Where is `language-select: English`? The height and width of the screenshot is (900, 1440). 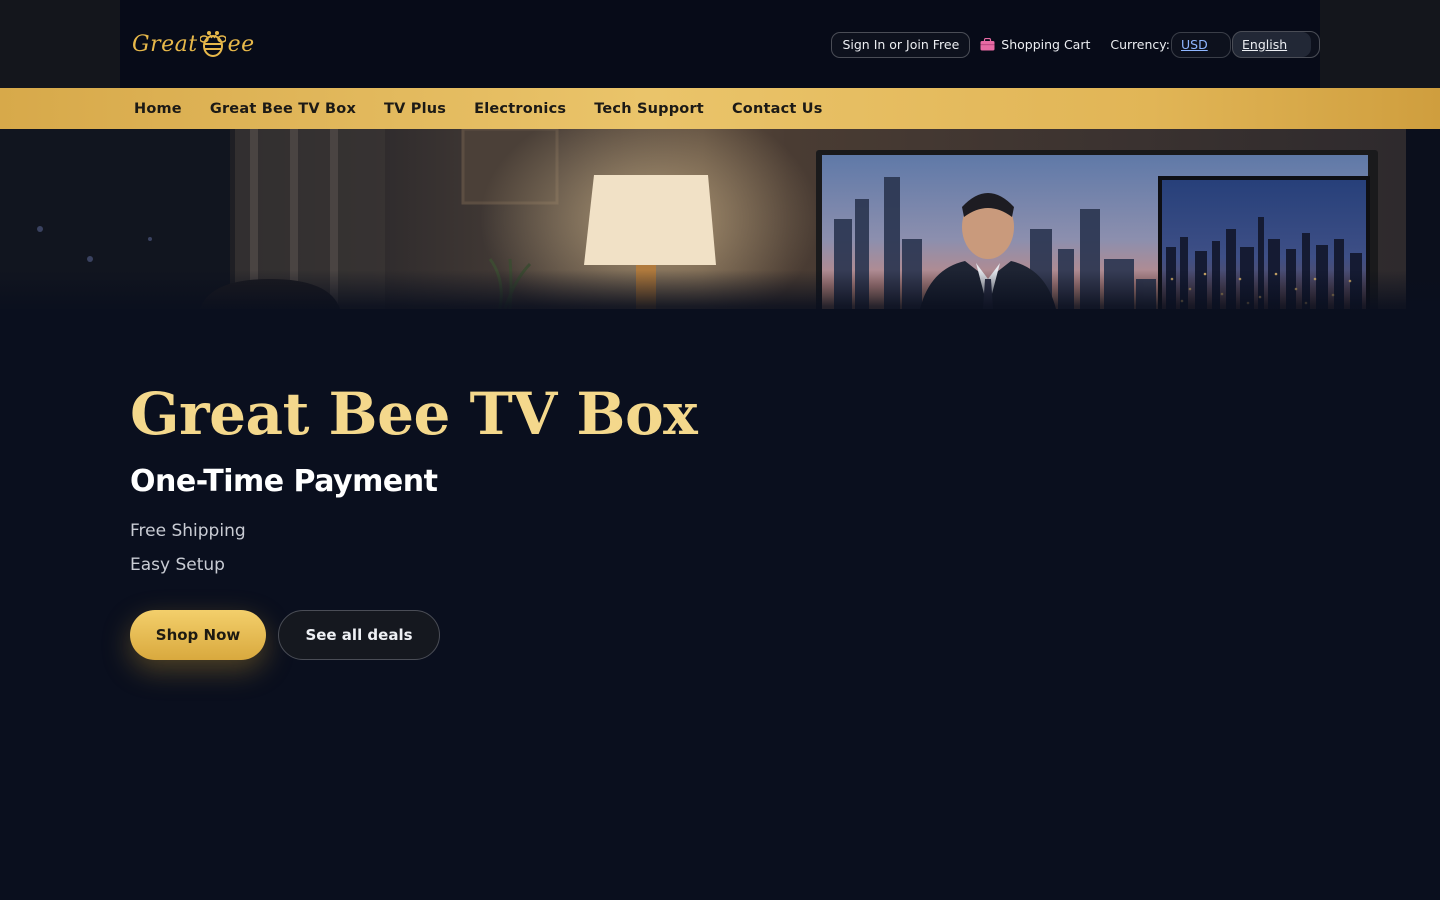
language-select: English is located at coordinates (1276, 44).